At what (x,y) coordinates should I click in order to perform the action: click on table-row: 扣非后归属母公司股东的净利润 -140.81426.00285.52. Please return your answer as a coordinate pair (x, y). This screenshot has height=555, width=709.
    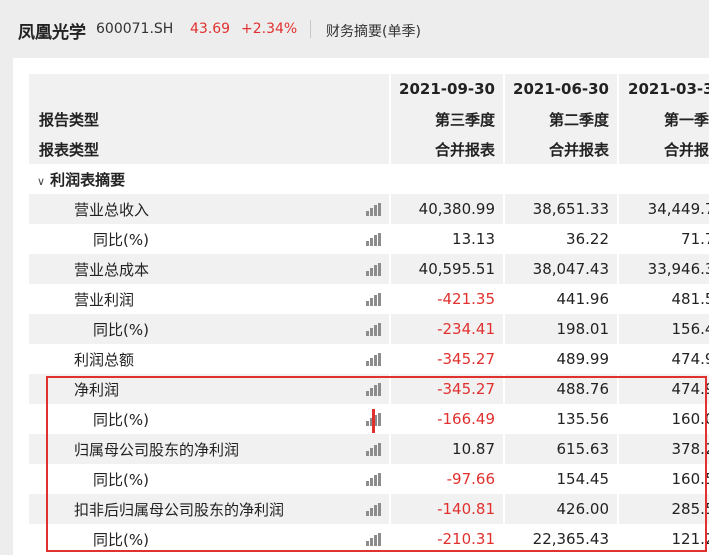
    Looking at the image, I should click on (369, 509).